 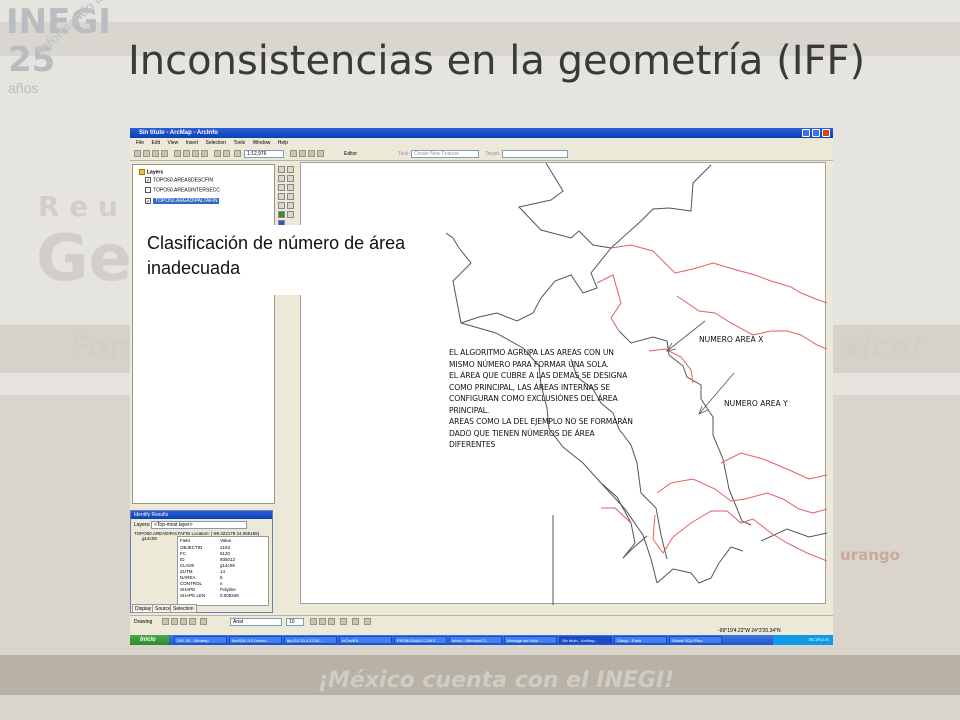 What do you see at coordinates (226, 153) in the screenshot?
I see `redo-icon` at bounding box center [226, 153].